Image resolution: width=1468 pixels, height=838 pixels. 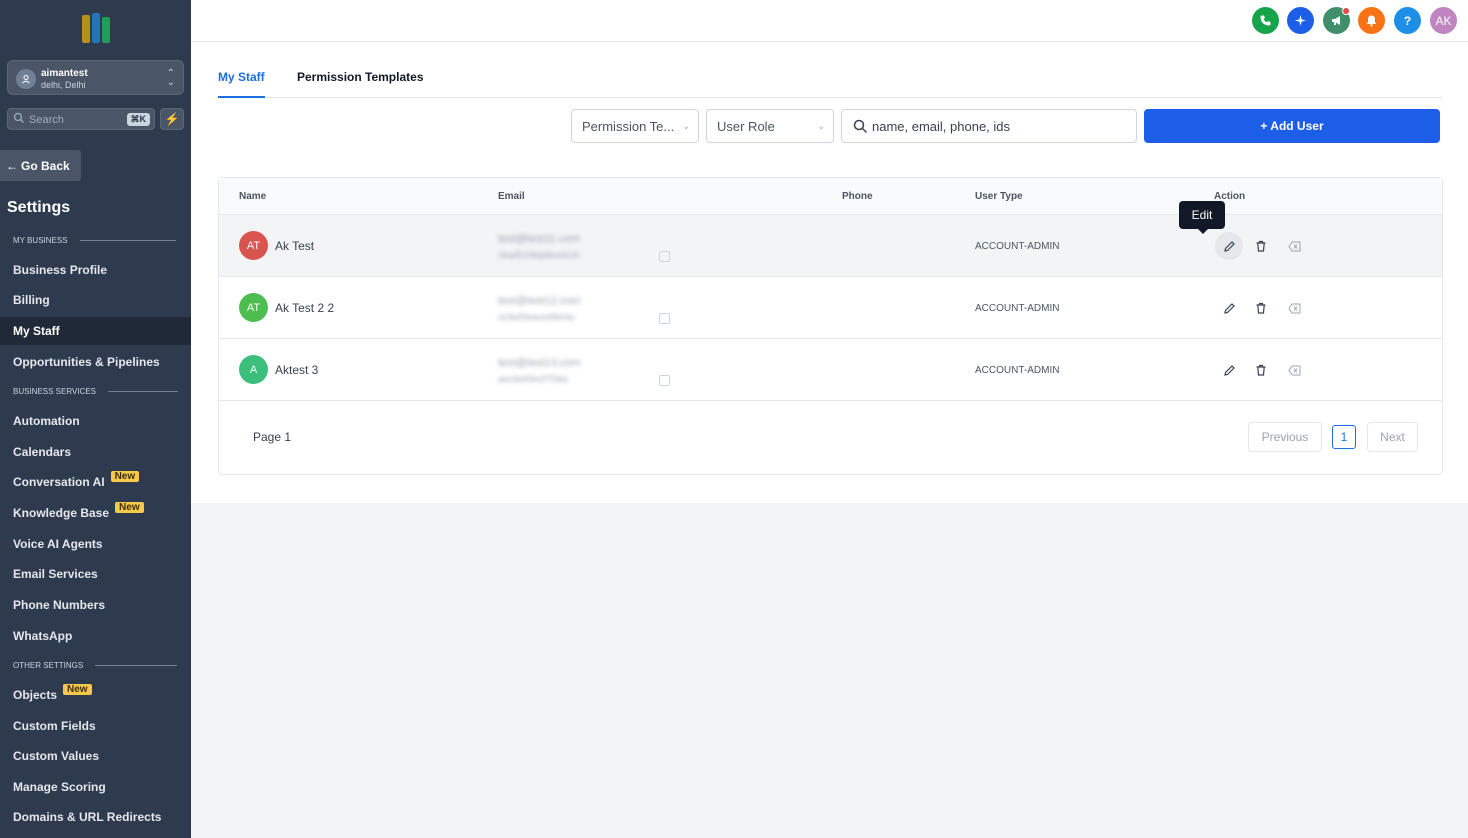 What do you see at coordinates (857, 196) in the screenshot?
I see `column-phone: Phone` at bounding box center [857, 196].